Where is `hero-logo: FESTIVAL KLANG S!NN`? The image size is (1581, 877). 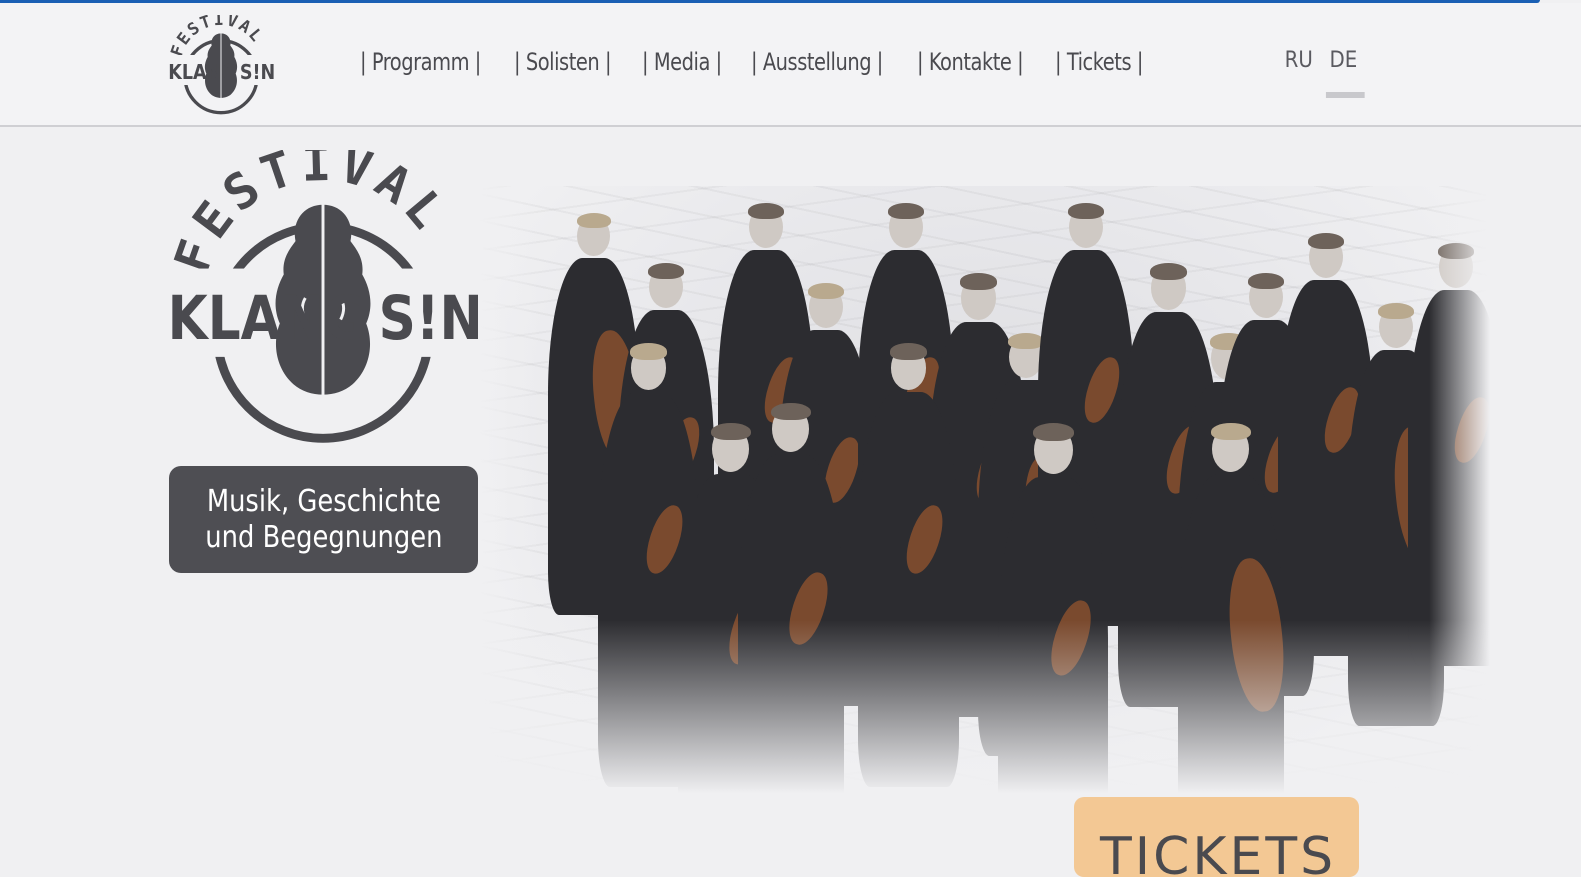
hero-logo: FESTIVAL KLANG S!NN is located at coordinates (323, 296).